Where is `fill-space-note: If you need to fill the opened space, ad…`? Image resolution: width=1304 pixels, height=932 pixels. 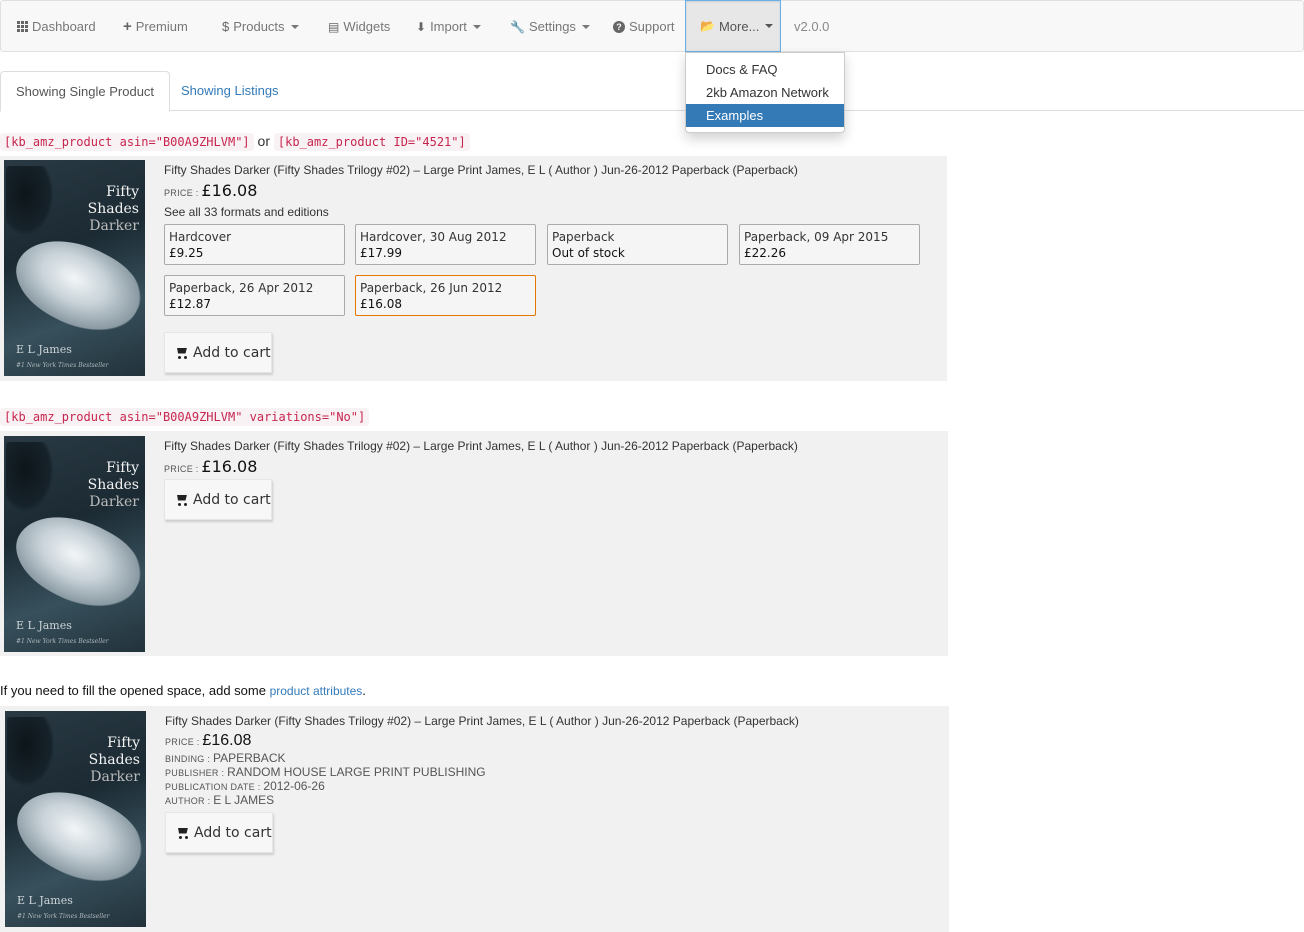 fill-space-note: If you need to fill the opened space, ad… is located at coordinates (183, 690).